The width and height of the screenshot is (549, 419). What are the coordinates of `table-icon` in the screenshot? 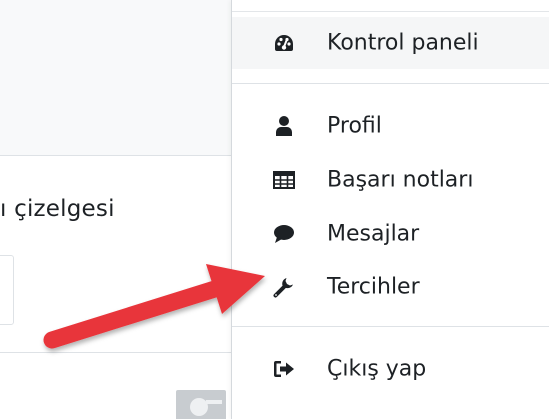 It's located at (284, 180).